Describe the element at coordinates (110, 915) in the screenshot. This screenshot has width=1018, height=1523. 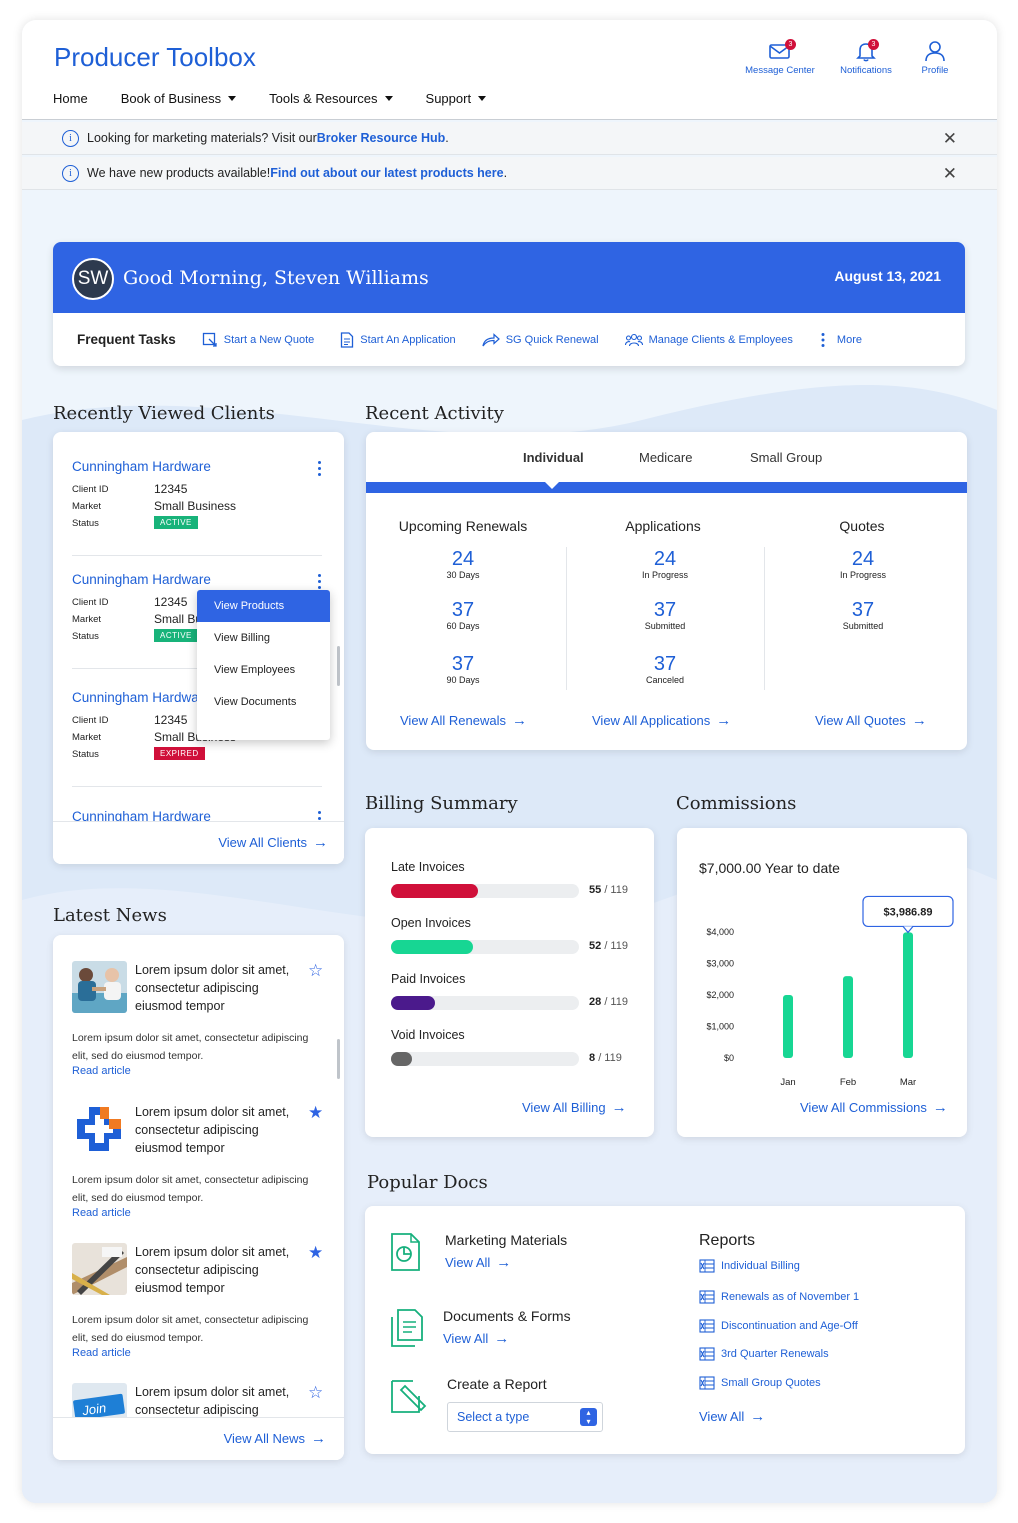
I see `latest-news-title: Latest News` at that location.